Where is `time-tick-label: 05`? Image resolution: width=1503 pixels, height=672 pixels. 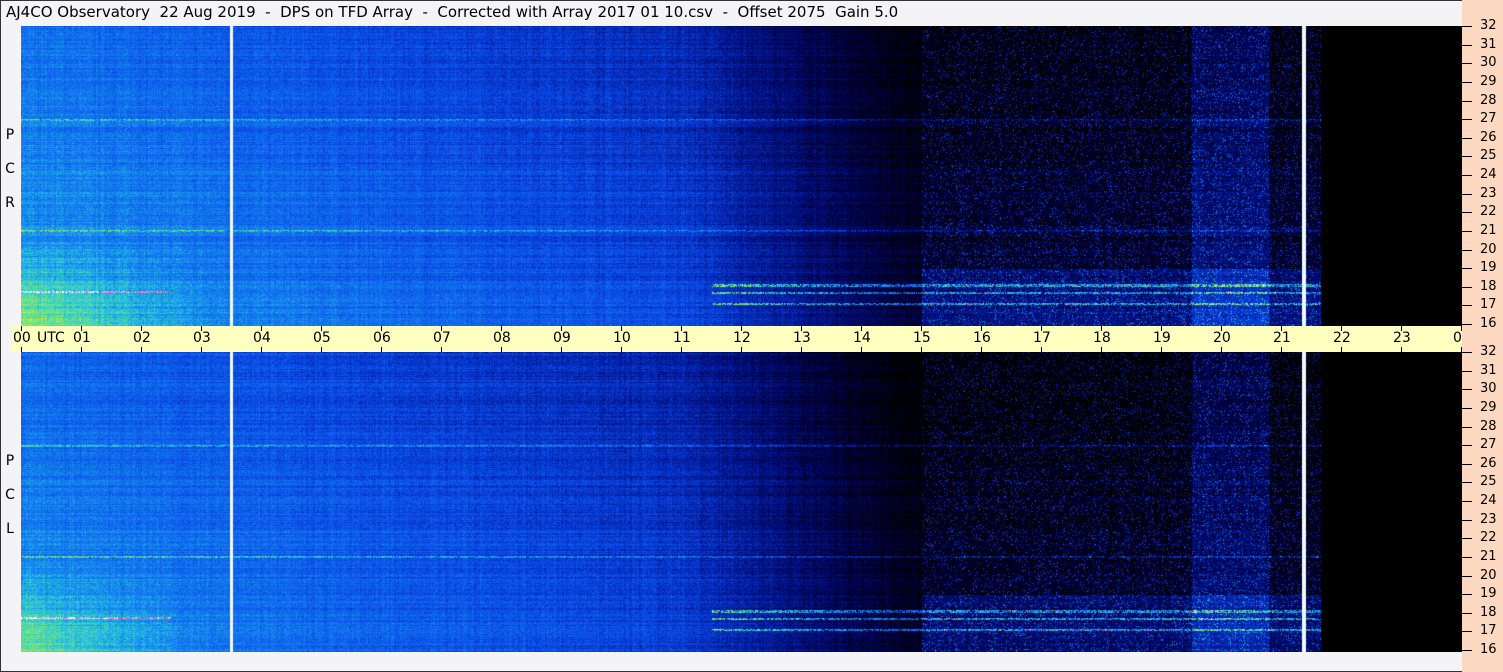 time-tick-label: 05 is located at coordinates (322, 338).